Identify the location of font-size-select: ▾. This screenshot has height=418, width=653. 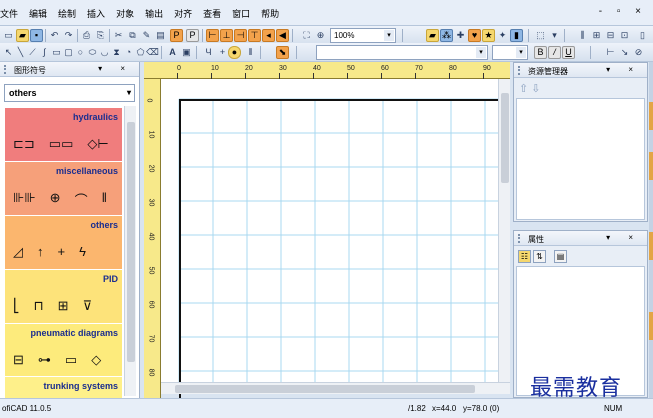
(510, 52).